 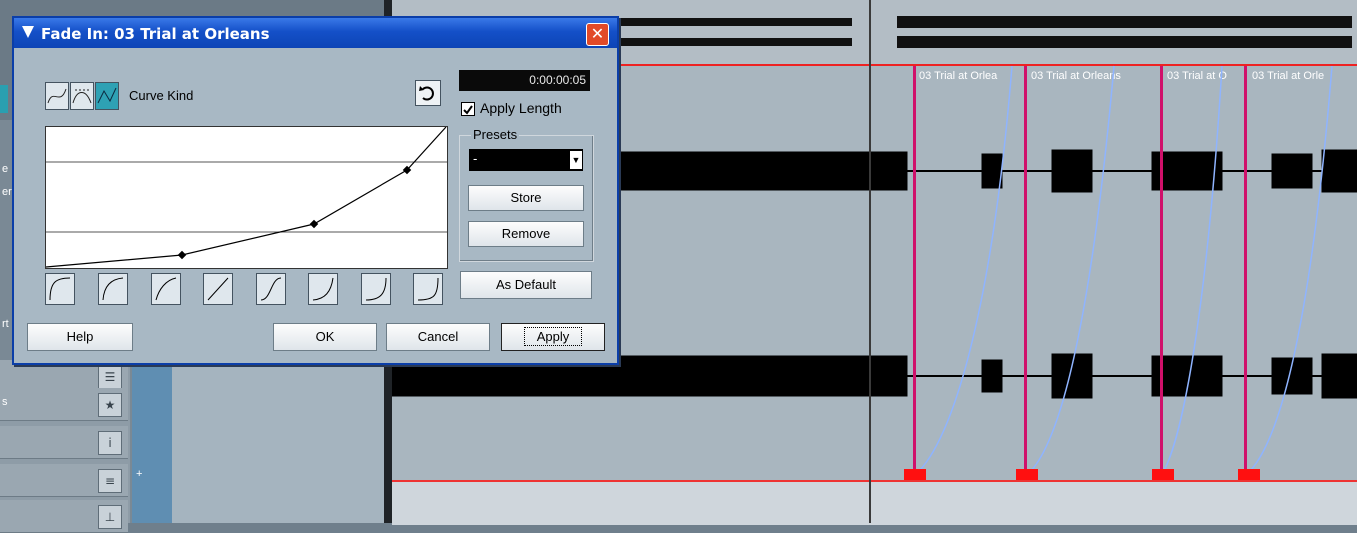 What do you see at coordinates (139, 474) in the screenshot?
I see `add-track-icon: +` at bounding box center [139, 474].